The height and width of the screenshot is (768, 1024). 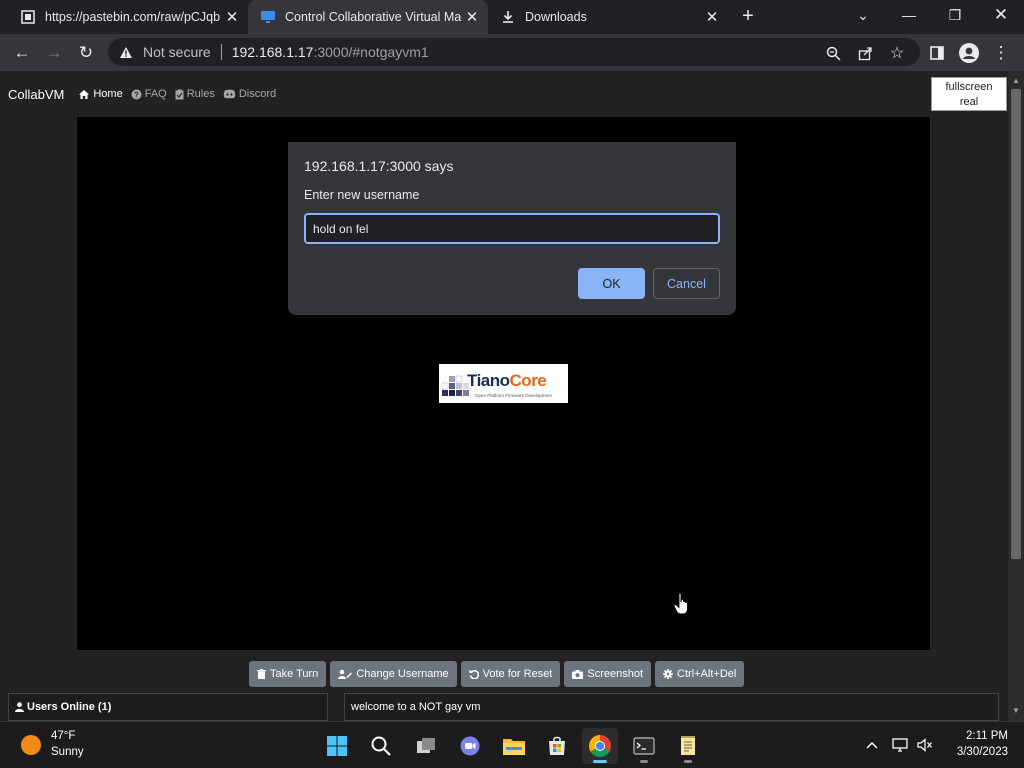 I want to click on trash-icon, so click(x=261, y=674).